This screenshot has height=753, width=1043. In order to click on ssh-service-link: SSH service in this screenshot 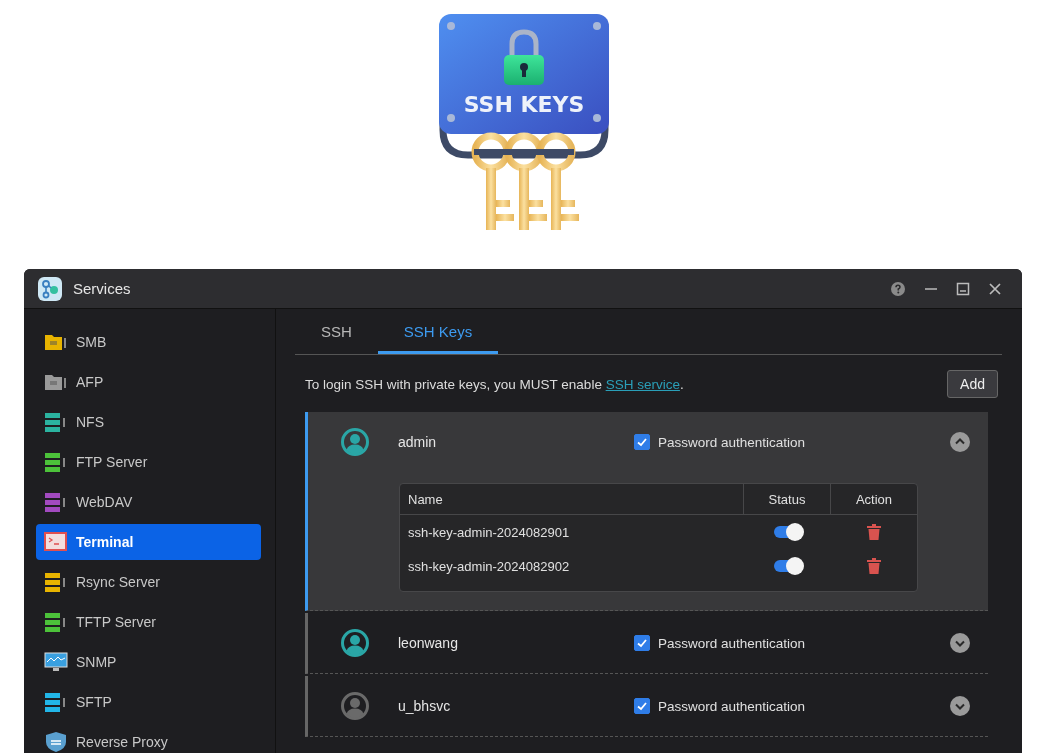, I will do `click(642, 384)`.